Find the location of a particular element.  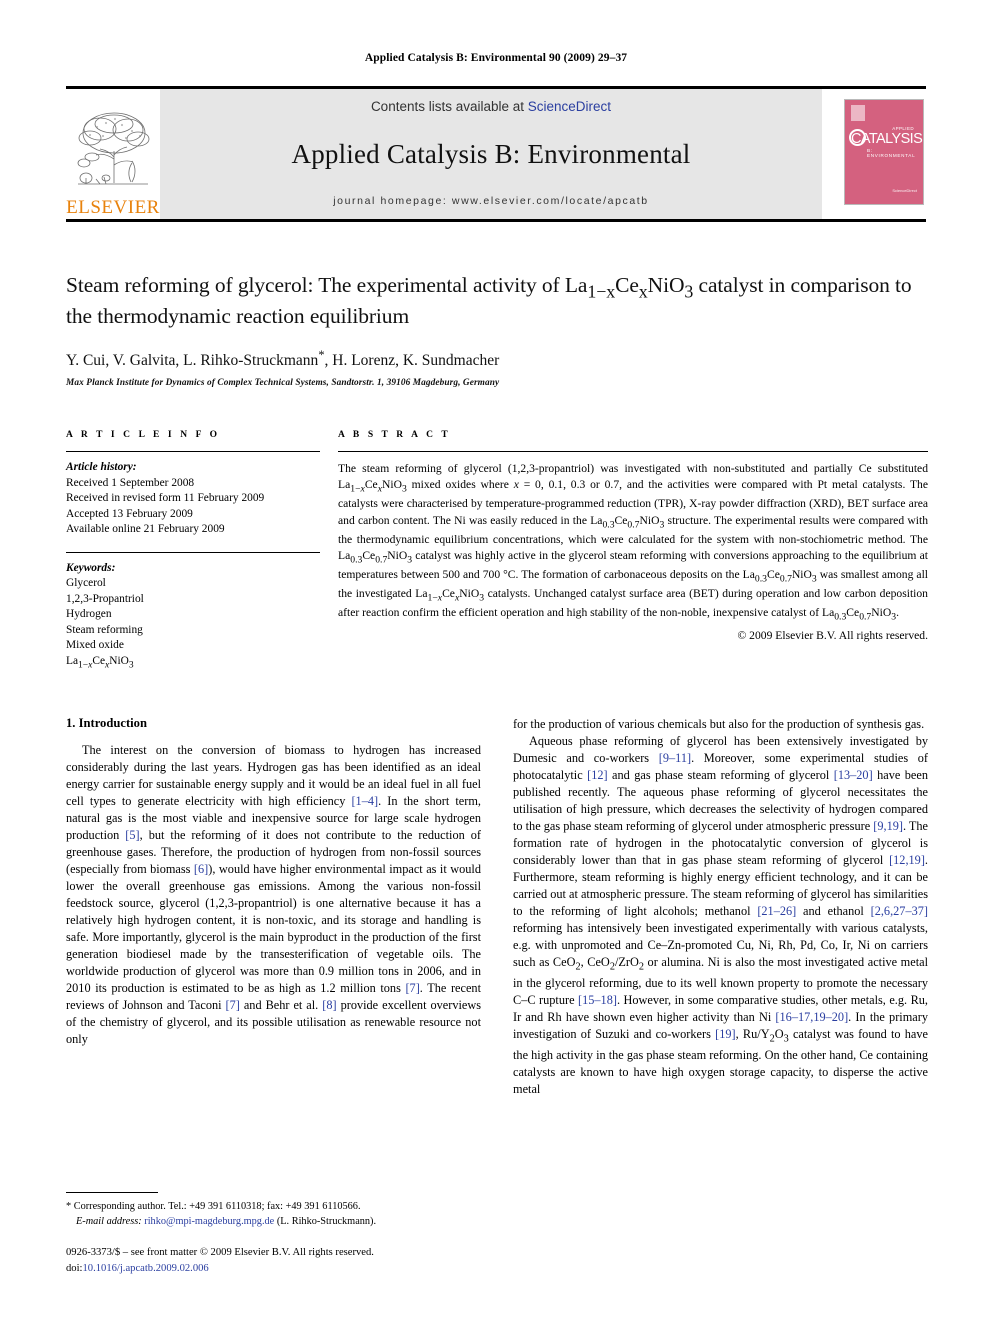

title-sub-2: x is located at coordinates (643, 291).